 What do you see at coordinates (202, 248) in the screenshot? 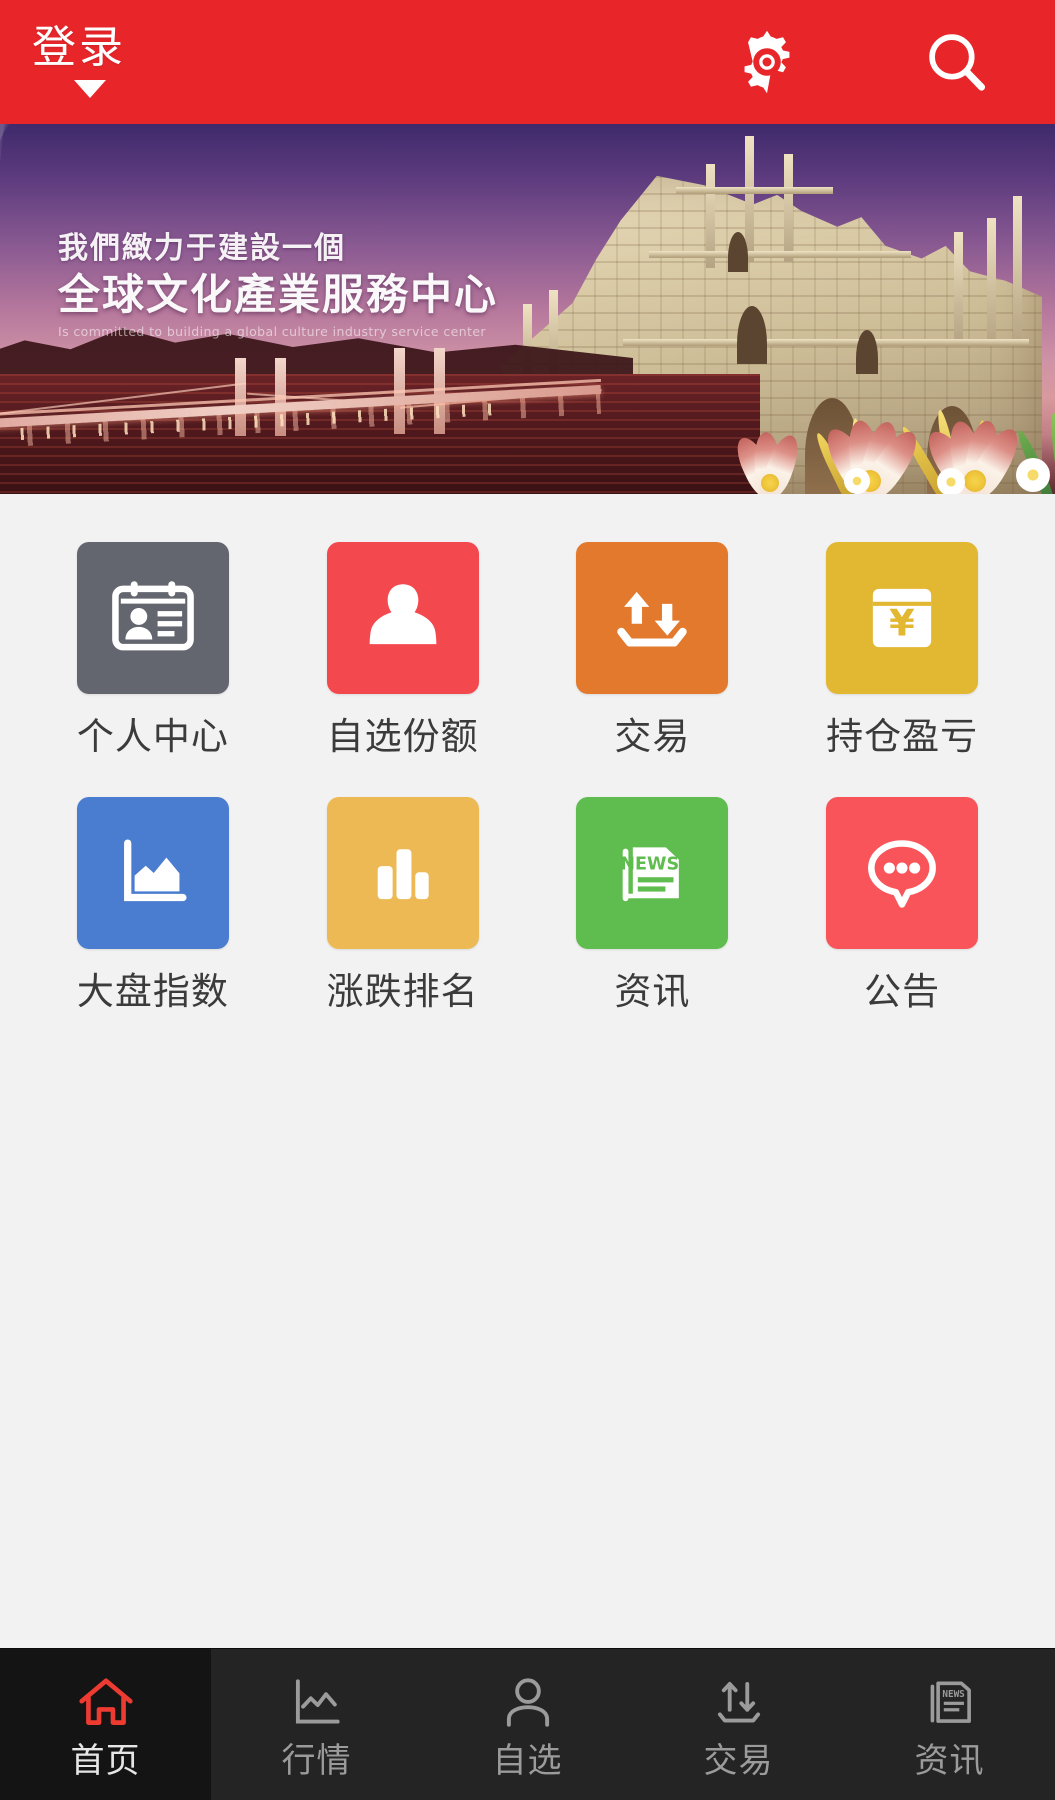
I see `banner-headline-line1: 我們緻力于建設一個` at bounding box center [202, 248].